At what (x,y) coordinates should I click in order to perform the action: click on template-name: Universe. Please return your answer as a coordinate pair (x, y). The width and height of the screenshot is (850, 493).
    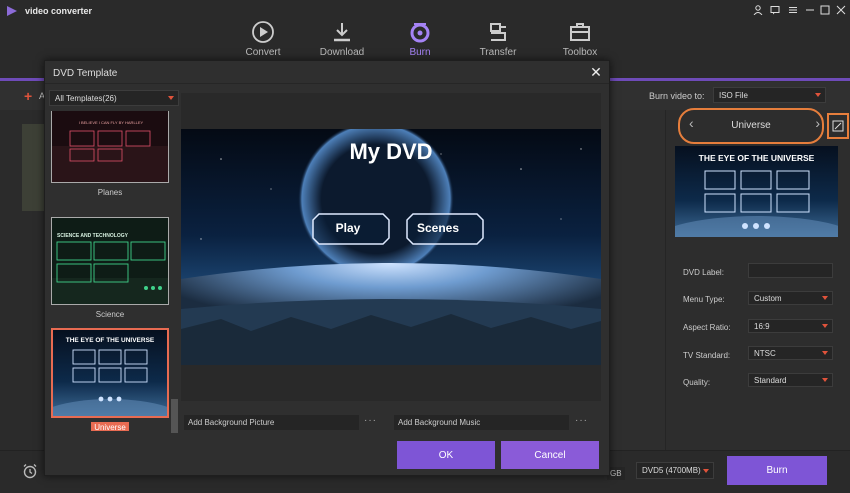
    Looking at the image, I should click on (751, 125).